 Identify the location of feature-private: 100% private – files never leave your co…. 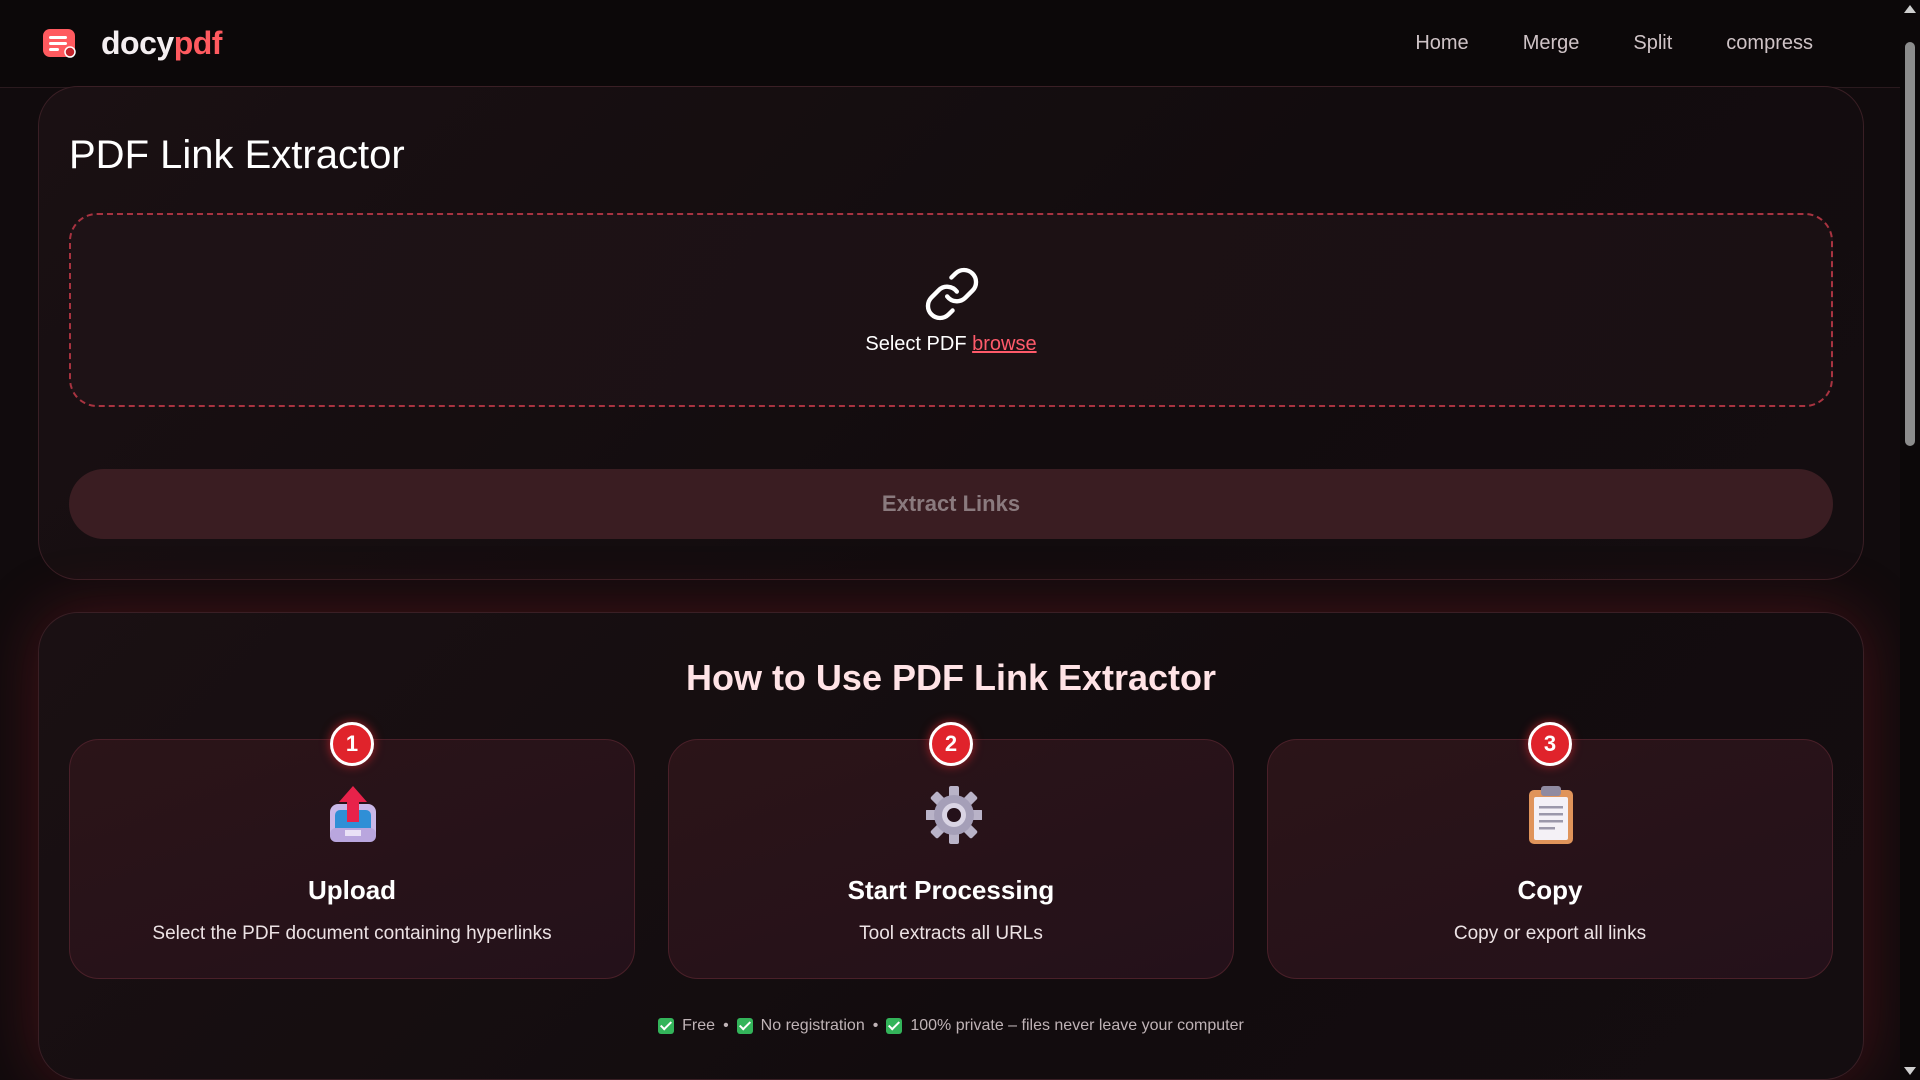
(1077, 1025).